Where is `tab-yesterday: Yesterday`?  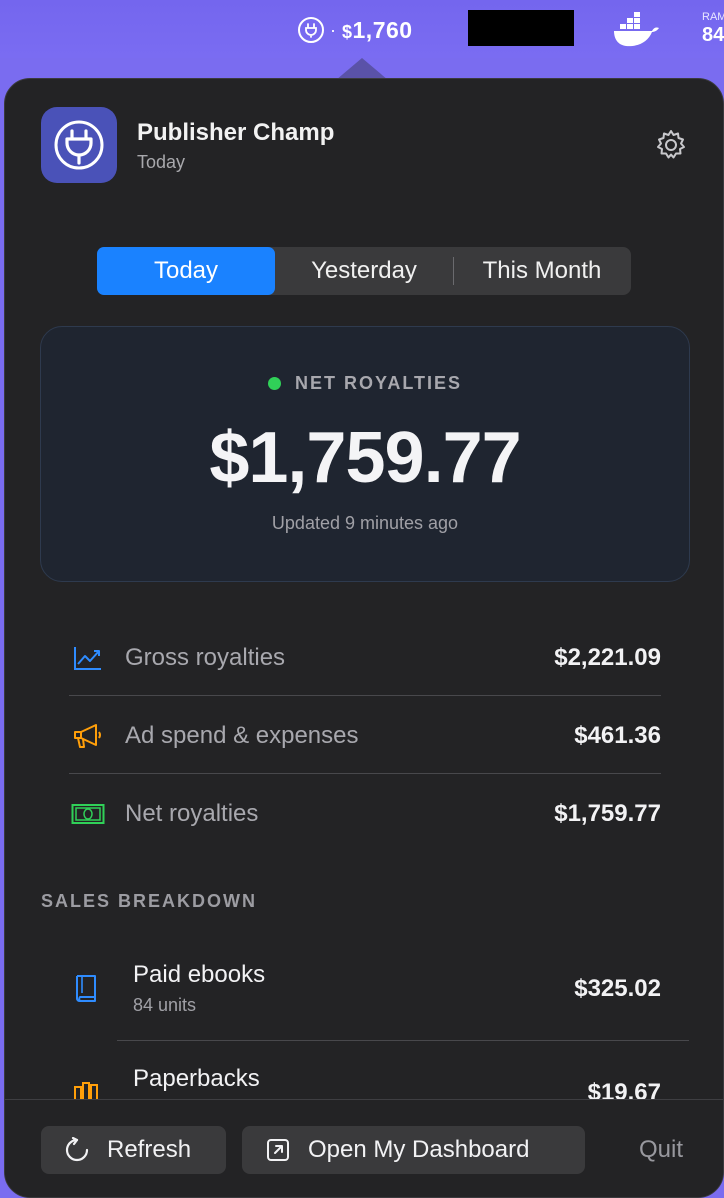
tab-yesterday: Yesterday is located at coordinates (364, 271).